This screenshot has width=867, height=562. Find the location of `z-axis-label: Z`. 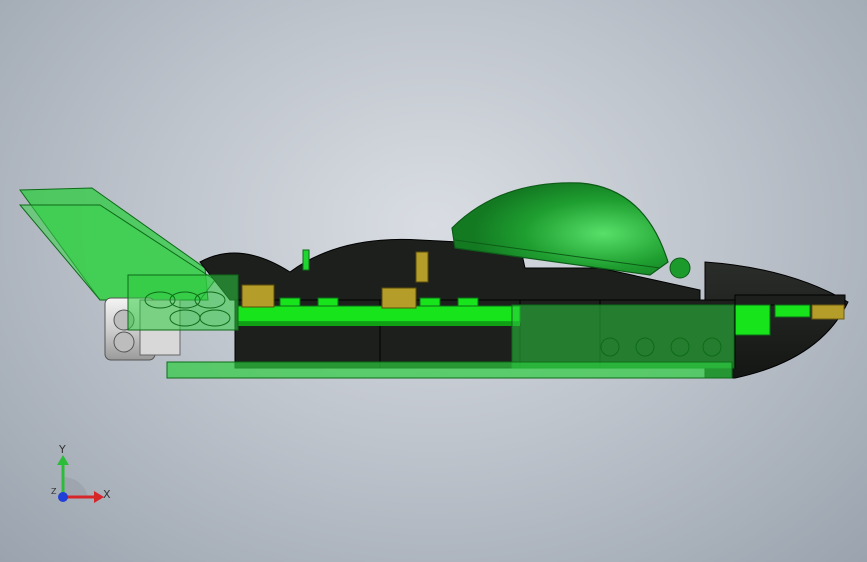

z-axis-label: Z is located at coordinates (54, 491).